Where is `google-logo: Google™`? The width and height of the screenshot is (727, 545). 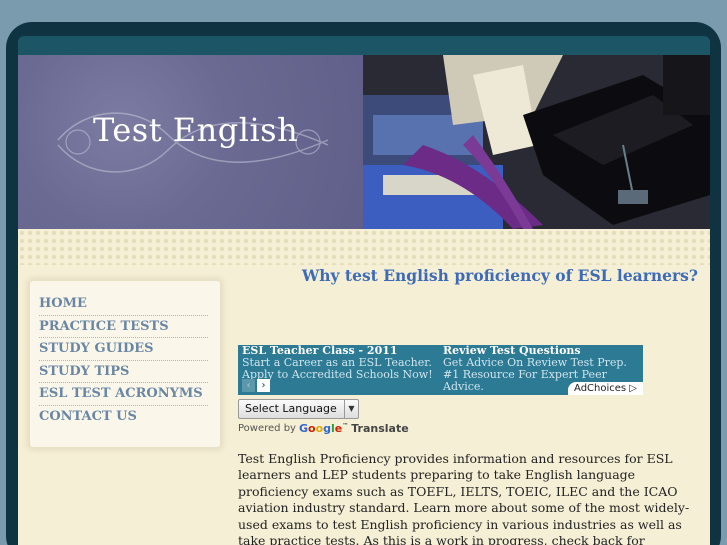 google-logo: Google™ is located at coordinates (323, 428).